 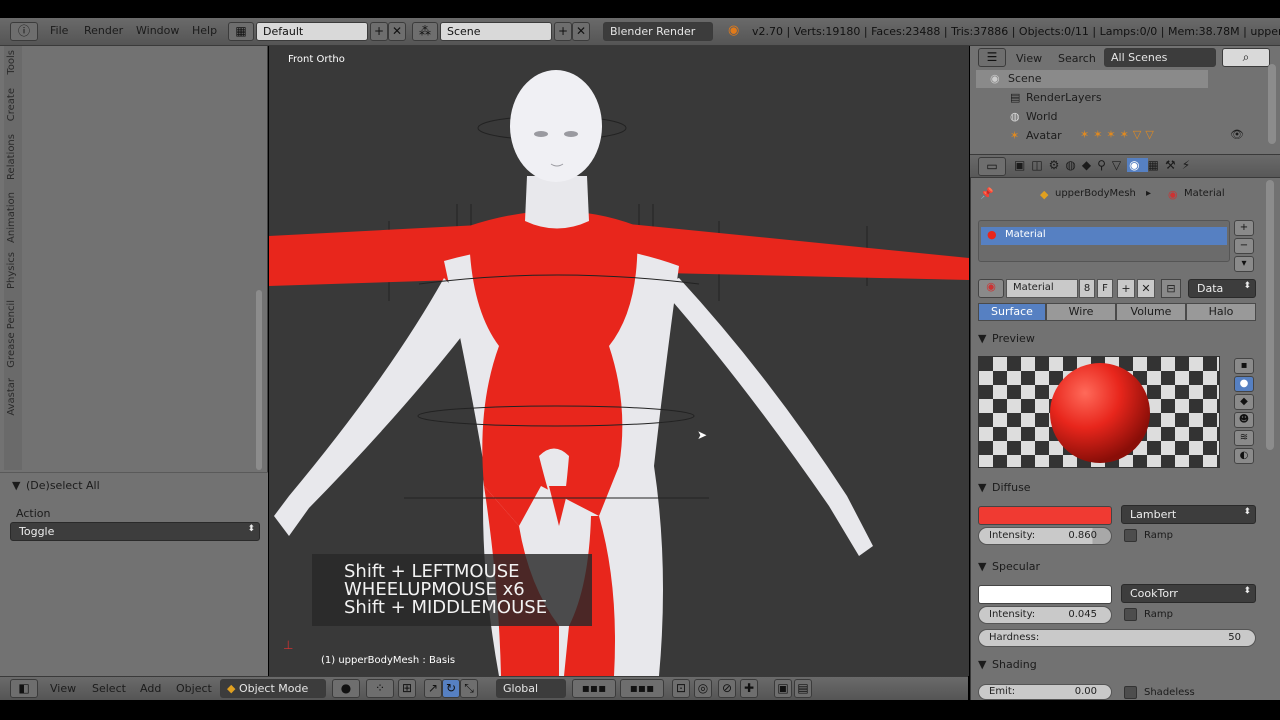 What do you see at coordinates (1045, 594) in the screenshot?
I see `specular-color-swatch` at bounding box center [1045, 594].